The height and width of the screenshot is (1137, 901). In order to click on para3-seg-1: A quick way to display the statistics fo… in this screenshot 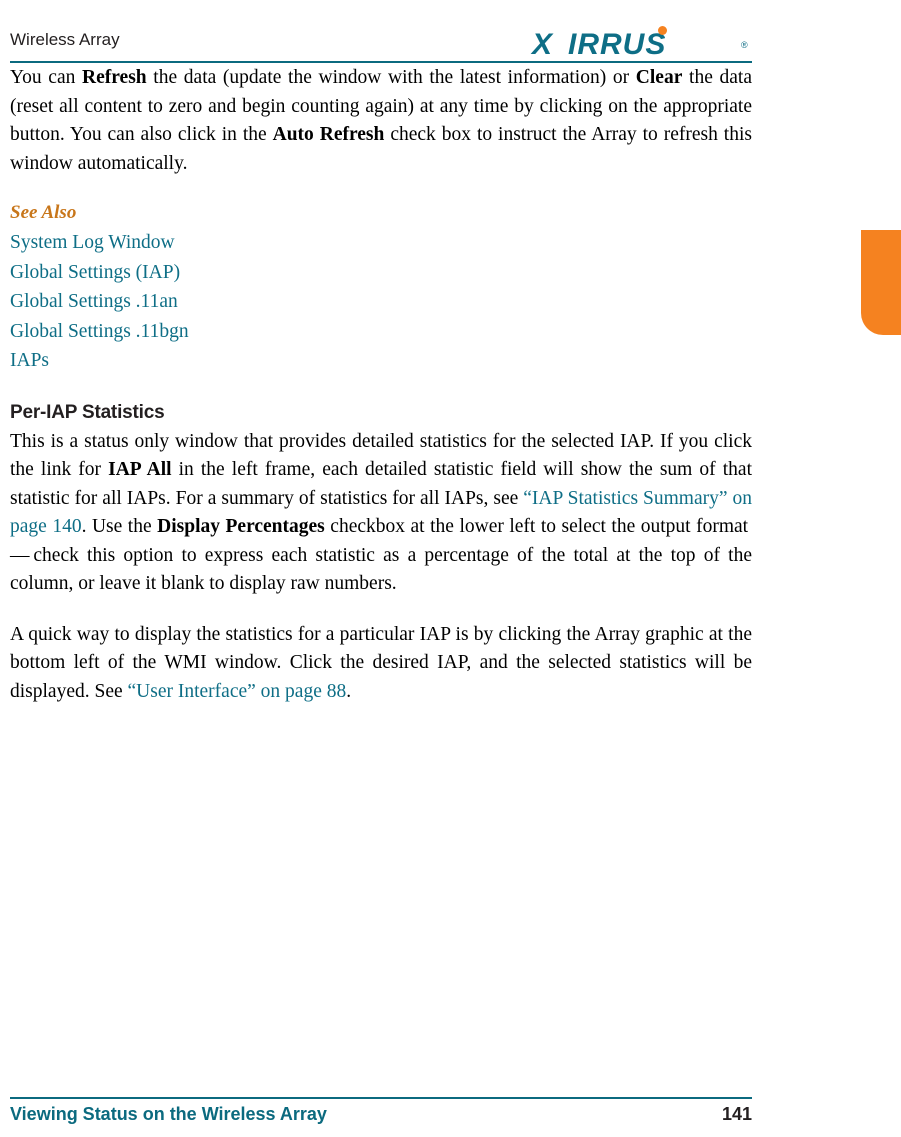, I will do `click(381, 662)`.